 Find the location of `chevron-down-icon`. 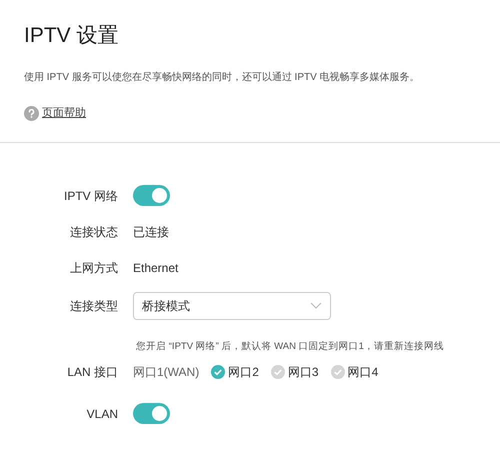

chevron-down-icon is located at coordinates (316, 305).